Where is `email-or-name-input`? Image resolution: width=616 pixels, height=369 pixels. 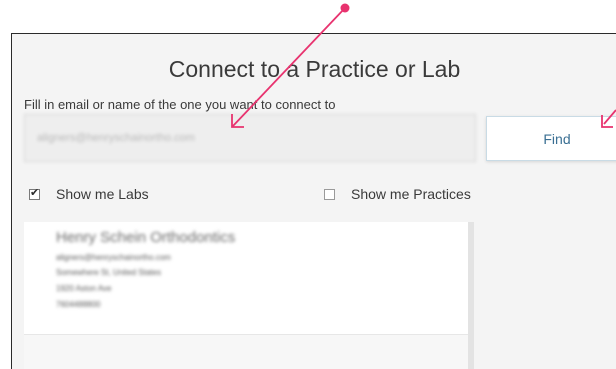 email-or-name-input is located at coordinates (250, 138).